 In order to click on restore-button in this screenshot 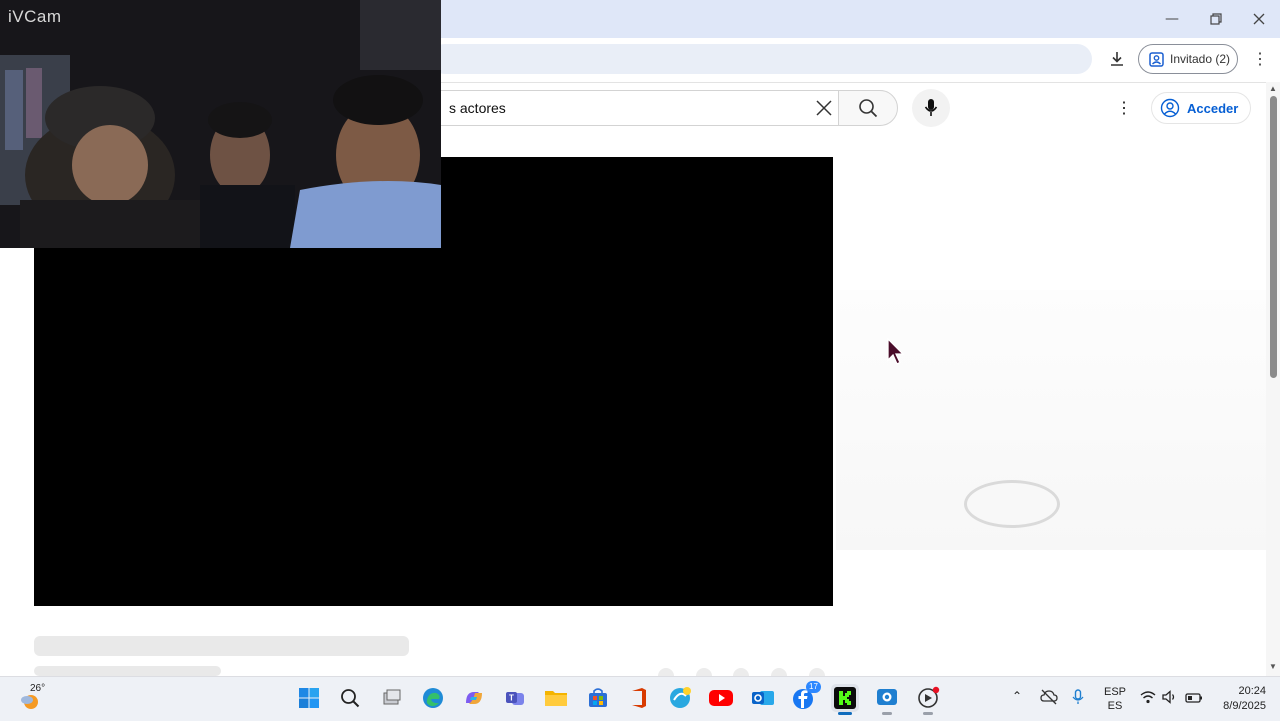, I will do `click(1216, 19)`.